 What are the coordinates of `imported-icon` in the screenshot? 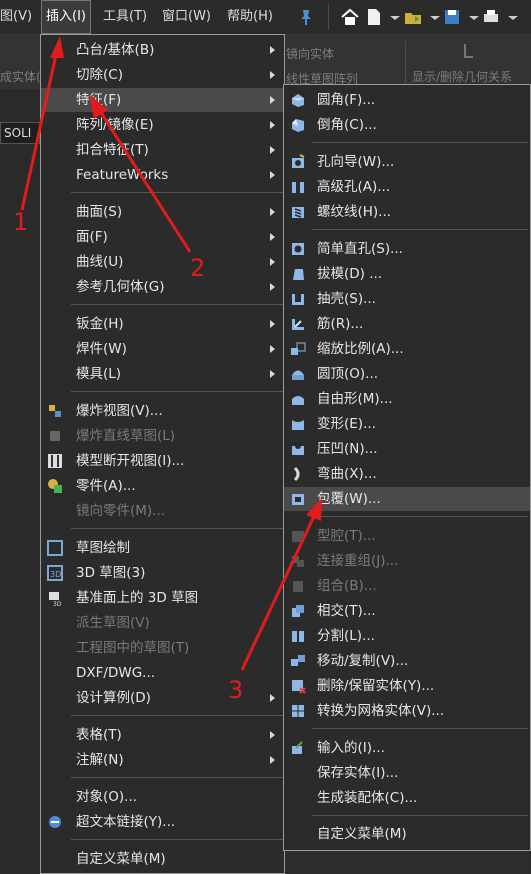 It's located at (297, 747).